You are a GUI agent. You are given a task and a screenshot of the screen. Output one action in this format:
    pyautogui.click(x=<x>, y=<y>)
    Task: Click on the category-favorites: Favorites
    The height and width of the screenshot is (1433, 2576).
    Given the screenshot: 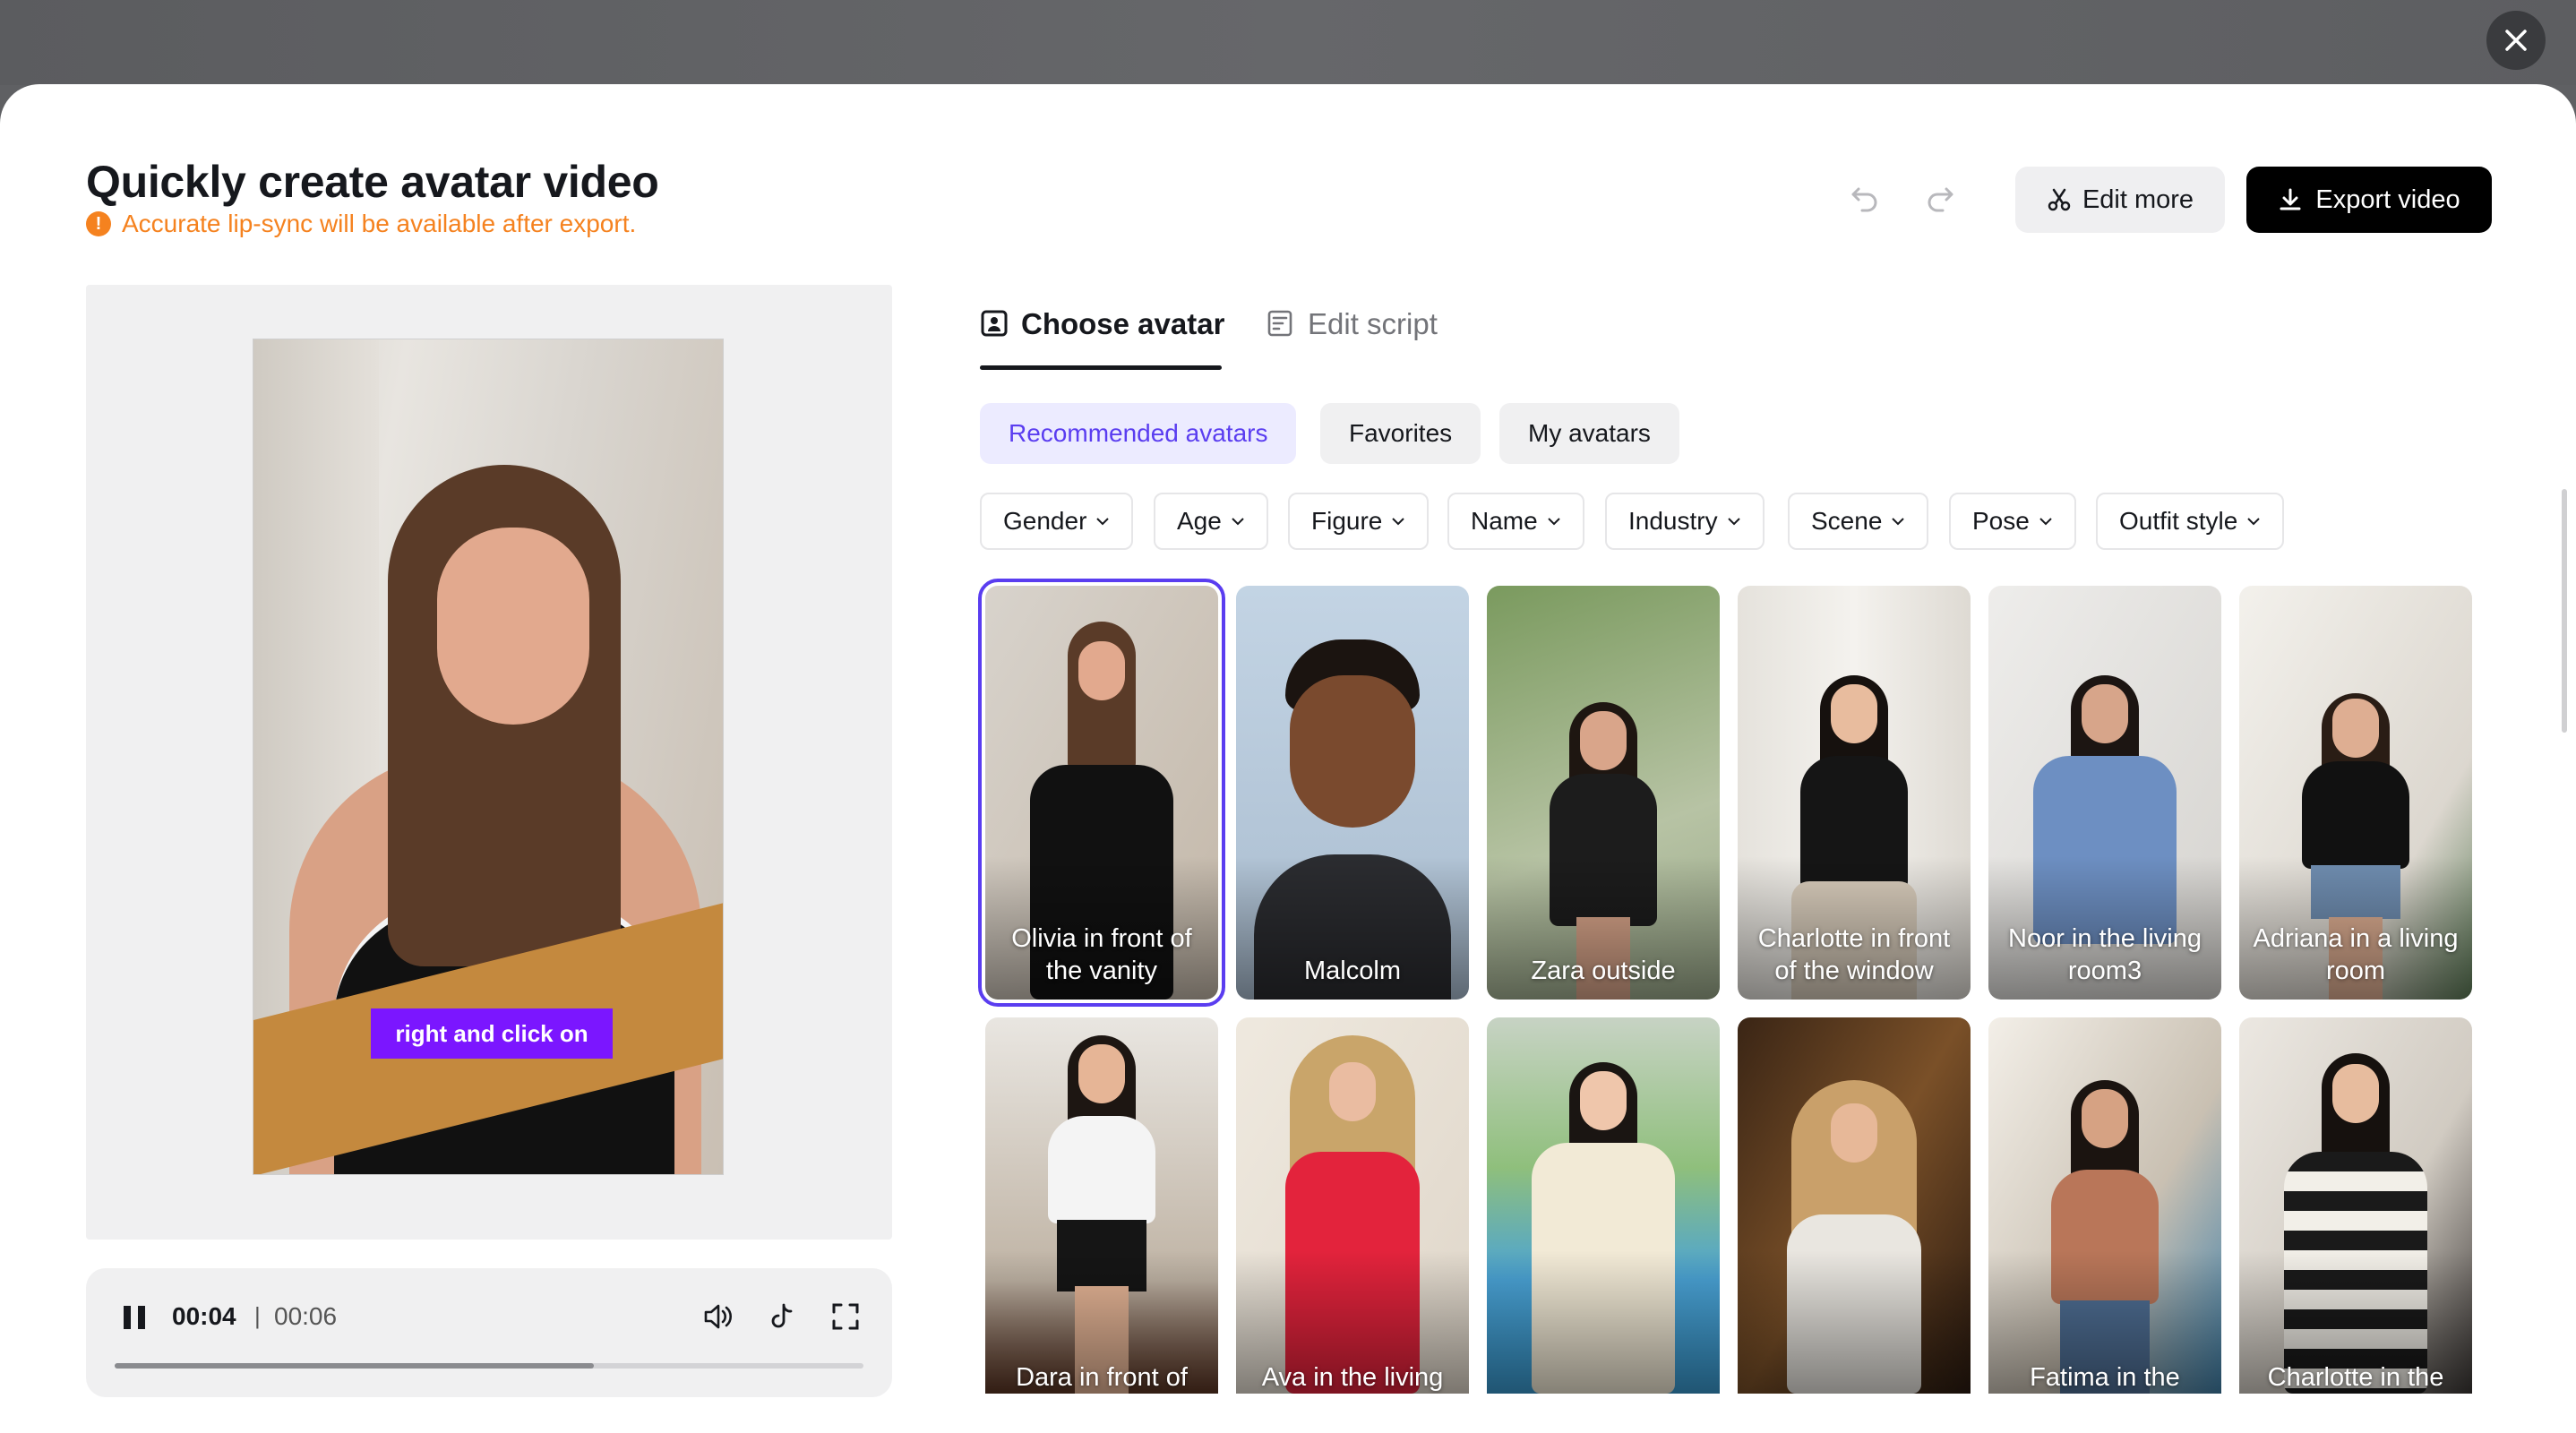 What is the action you would take?
    pyautogui.click(x=1400, y=433)
    